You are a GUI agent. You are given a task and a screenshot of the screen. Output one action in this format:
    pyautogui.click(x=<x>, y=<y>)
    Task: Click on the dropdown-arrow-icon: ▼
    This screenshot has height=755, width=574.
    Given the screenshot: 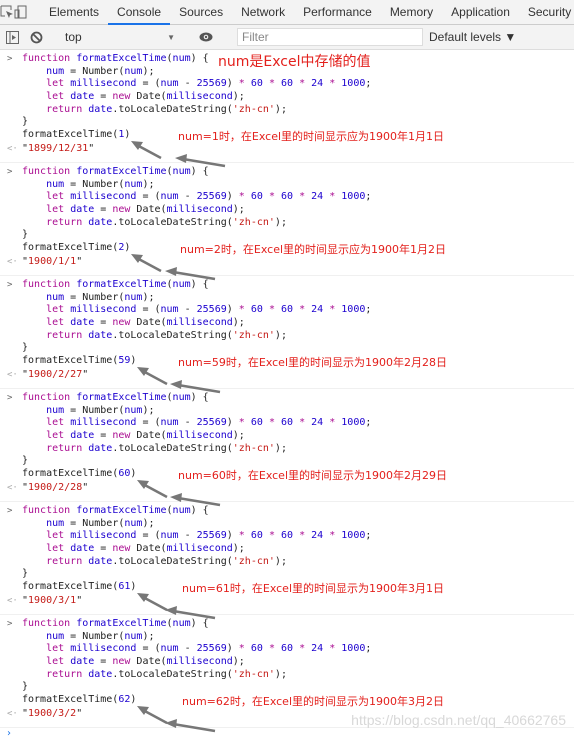 What is the action you would take?
    pyautogui.click(x=171, y=37)
    